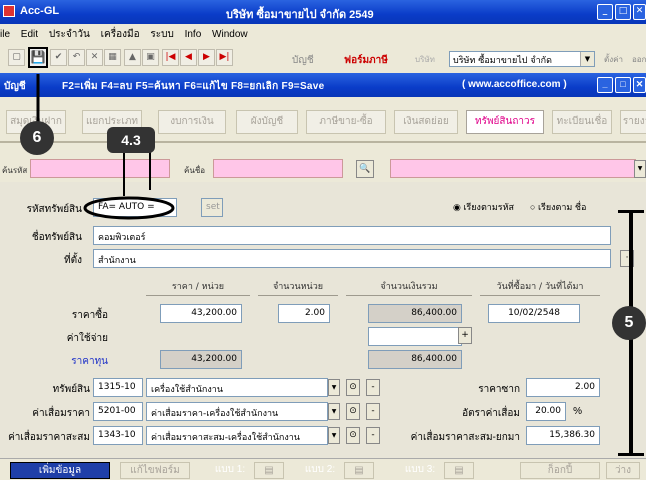 The image size is (646, 480). Describe the element at coordinates (629, 323) in the screenshot. I see `callout-5: 5` at that location.